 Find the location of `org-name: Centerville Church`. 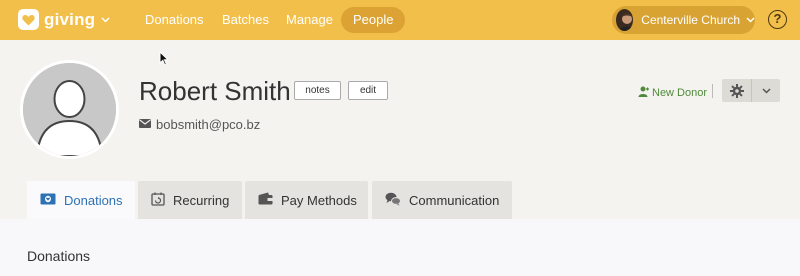

org-name: Centerville Church is located at coordinates (690, 20).